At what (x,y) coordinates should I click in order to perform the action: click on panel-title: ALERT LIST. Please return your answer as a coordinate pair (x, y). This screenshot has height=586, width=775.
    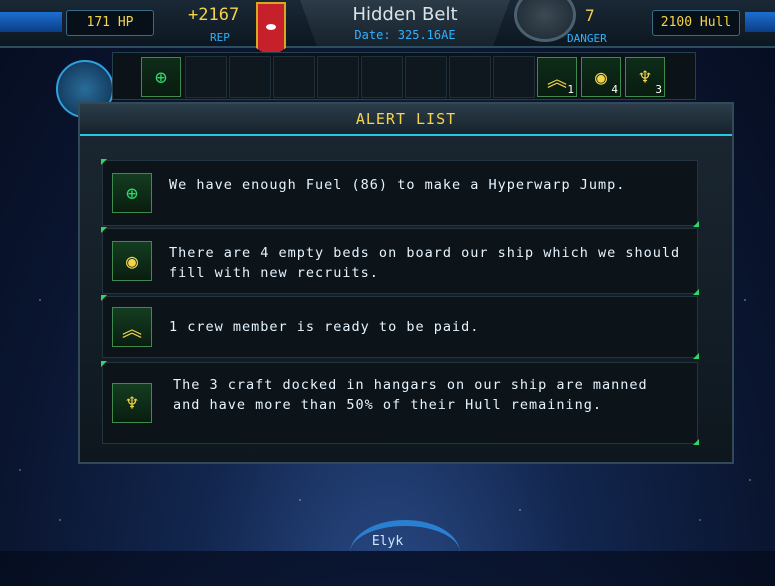
    Looking at the image, I should click on (406, 119).